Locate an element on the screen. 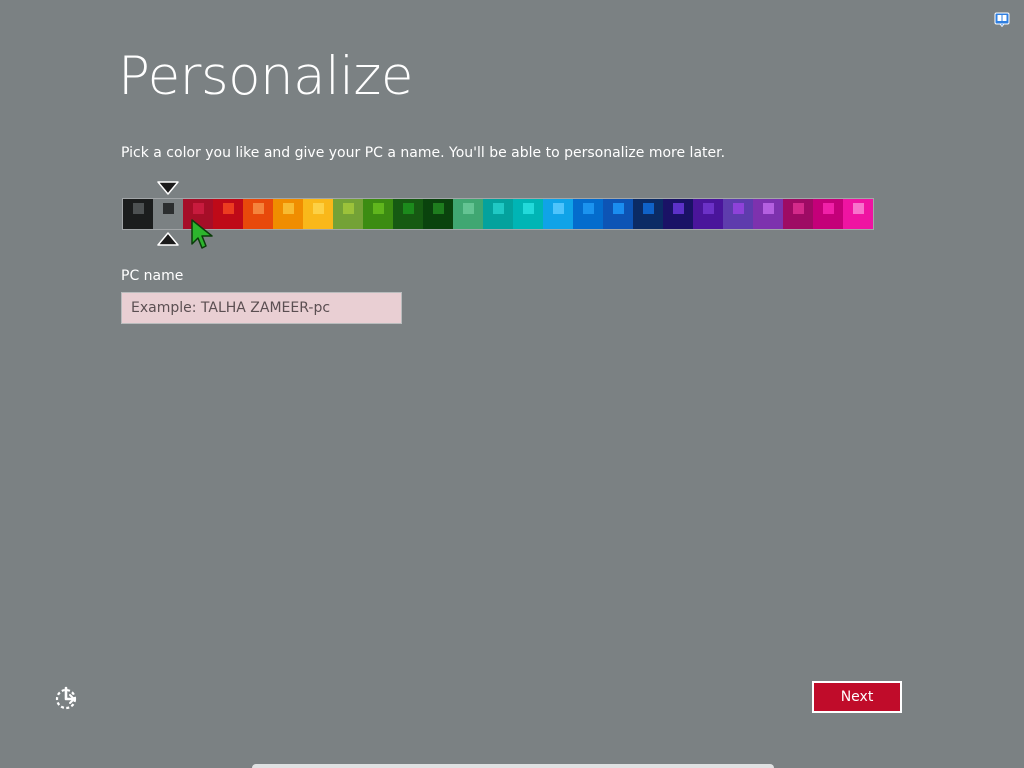  color-swatch-selected is located at coordinates (168, 214).